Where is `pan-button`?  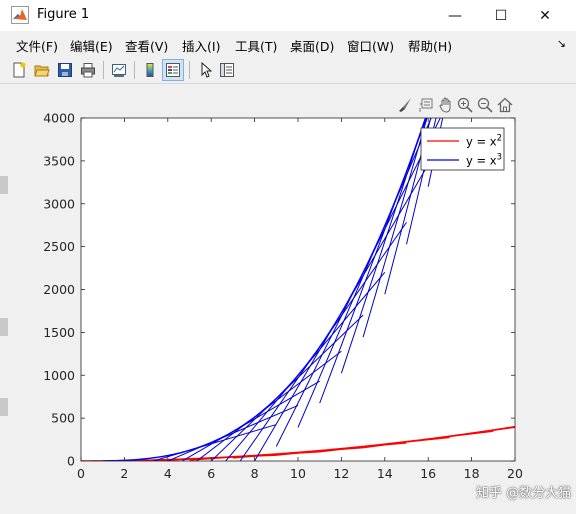
pan-button is located at coordinates (446, 105).